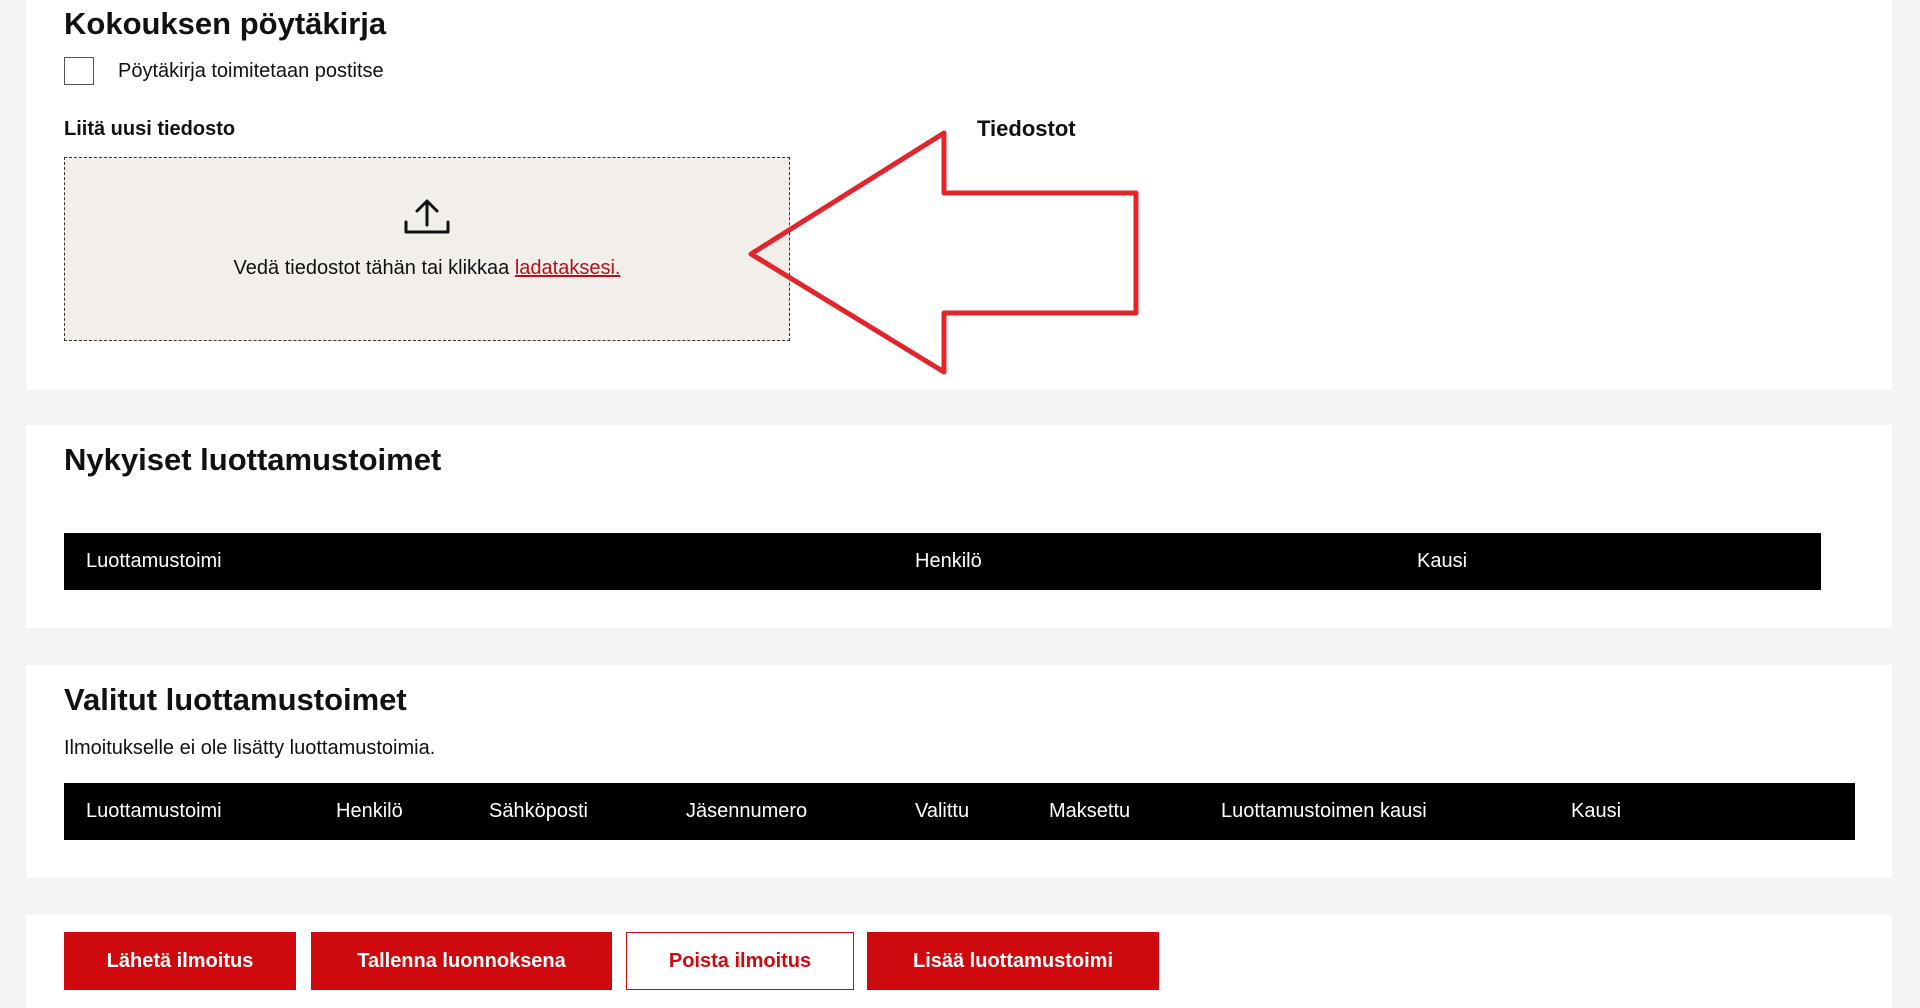 Image resolution: width=1920 pixels, height=1008 pixels. I want to click on send-notice-button: Lähetä ilmoitus, so click(180, 961).